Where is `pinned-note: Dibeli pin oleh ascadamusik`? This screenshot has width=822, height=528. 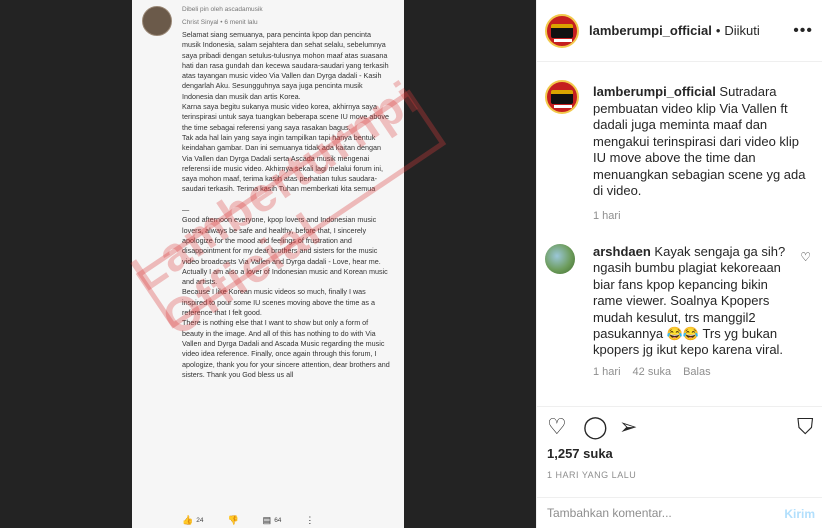
pinned-note: Dibeli pin oleh ascadamusik is located at coordinates (222, 9).